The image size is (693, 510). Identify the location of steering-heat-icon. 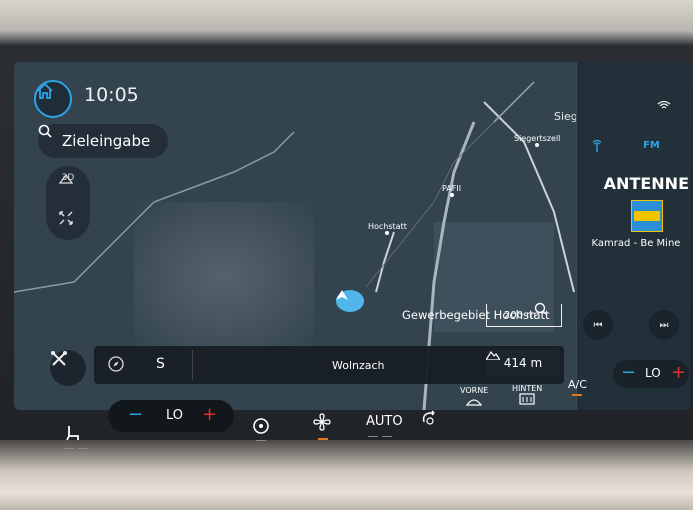
(261, 426).